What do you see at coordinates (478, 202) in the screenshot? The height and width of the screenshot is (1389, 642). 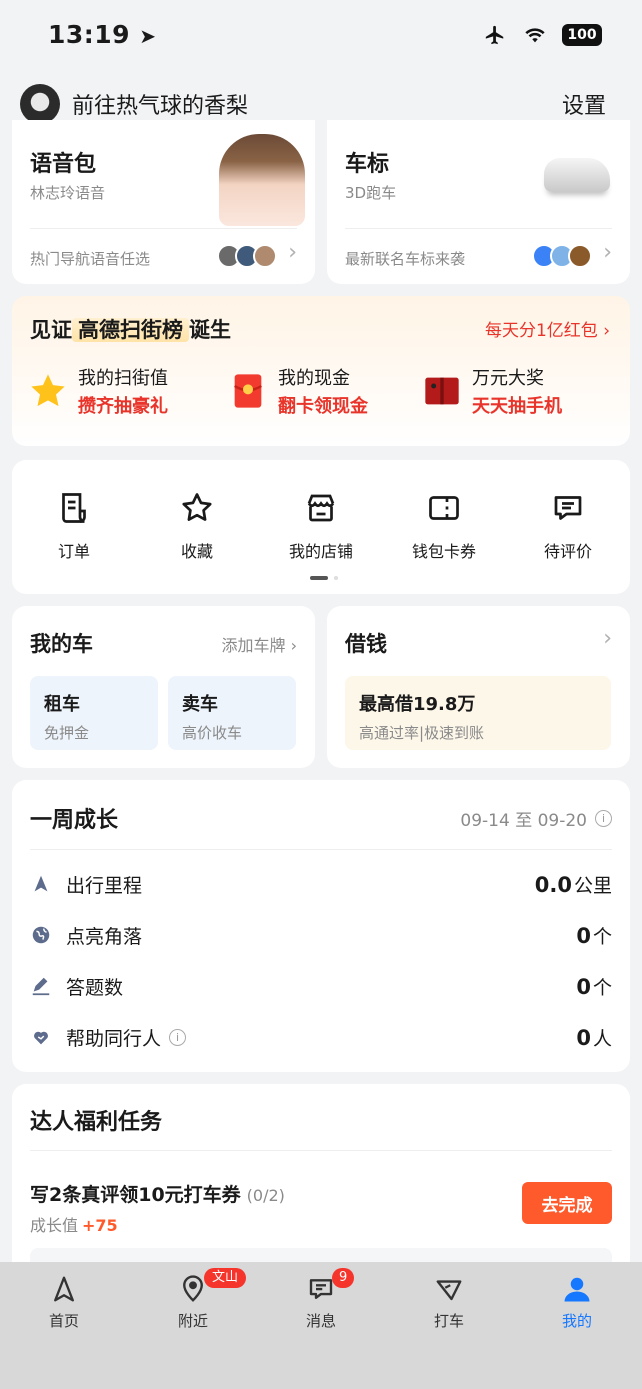 I see `car-logo-card: 车标 3D跑车 最新联名车标来袭 ›` at bounding box center [478, 202].